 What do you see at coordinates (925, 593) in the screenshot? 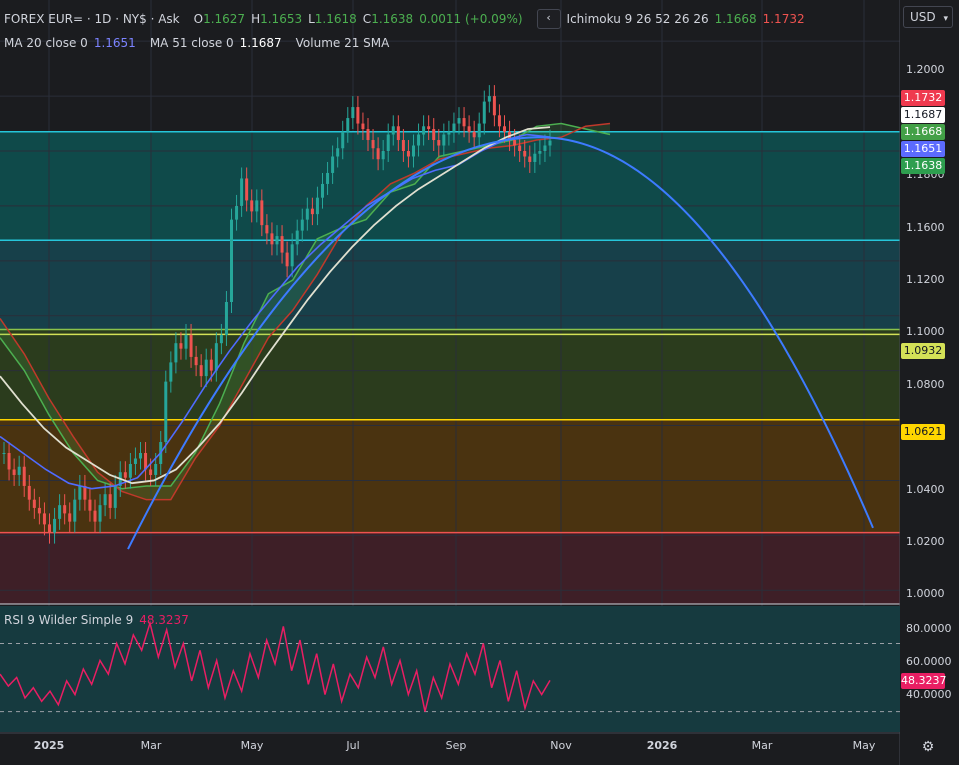
I see `price-tick: 1.0000` at bounding box center [925, 593].